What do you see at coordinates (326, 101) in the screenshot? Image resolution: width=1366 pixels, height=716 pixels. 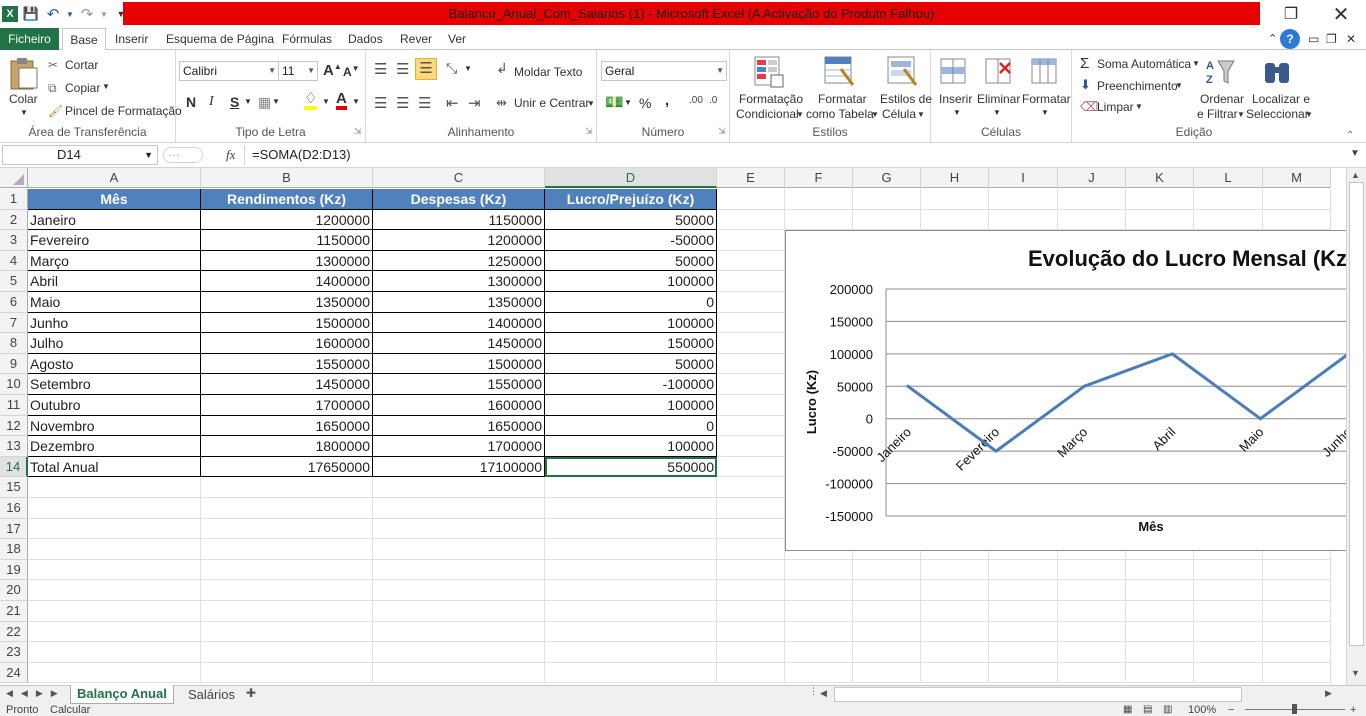 I see `fill-color-dropdown-icon: ▼` at bounding box center [326, 101].